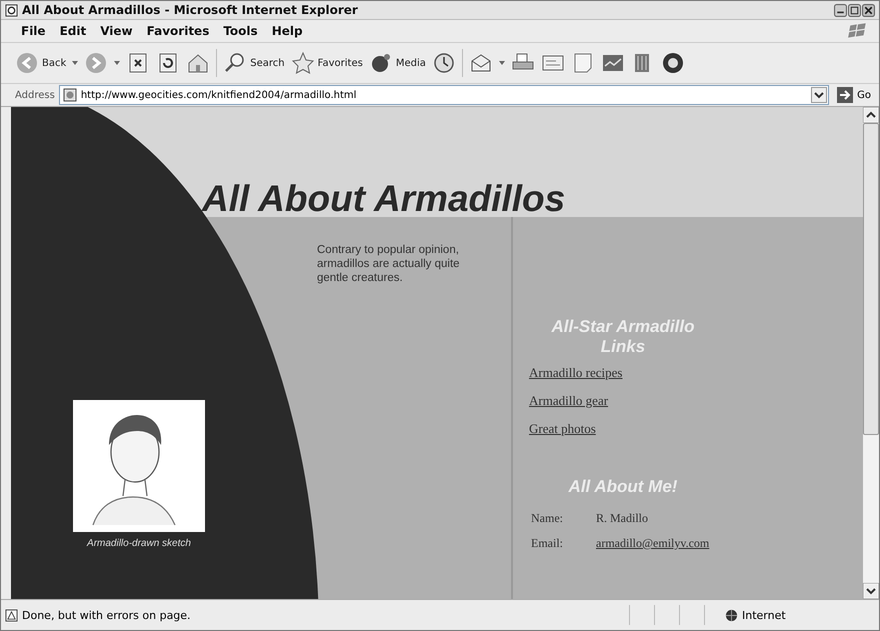  Describe the element at coordinates (764, 615) in the screenshot. I see `zone-text: Internet` at that location.